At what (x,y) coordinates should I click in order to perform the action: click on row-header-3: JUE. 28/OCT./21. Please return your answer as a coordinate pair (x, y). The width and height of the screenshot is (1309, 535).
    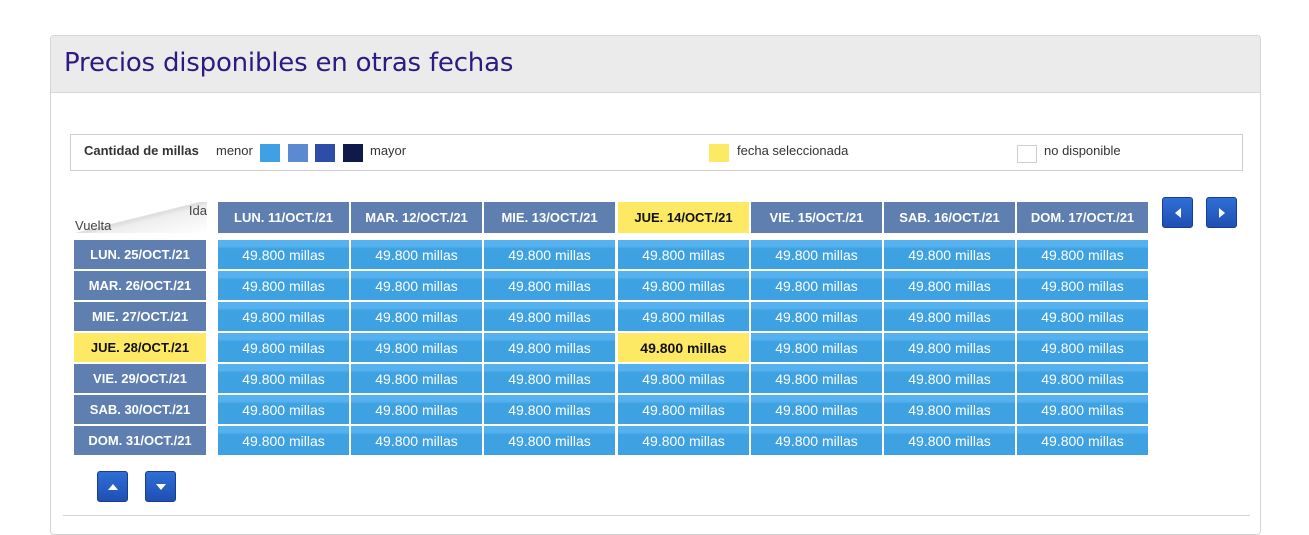
    Looking at the image, I should click on (140, 347).